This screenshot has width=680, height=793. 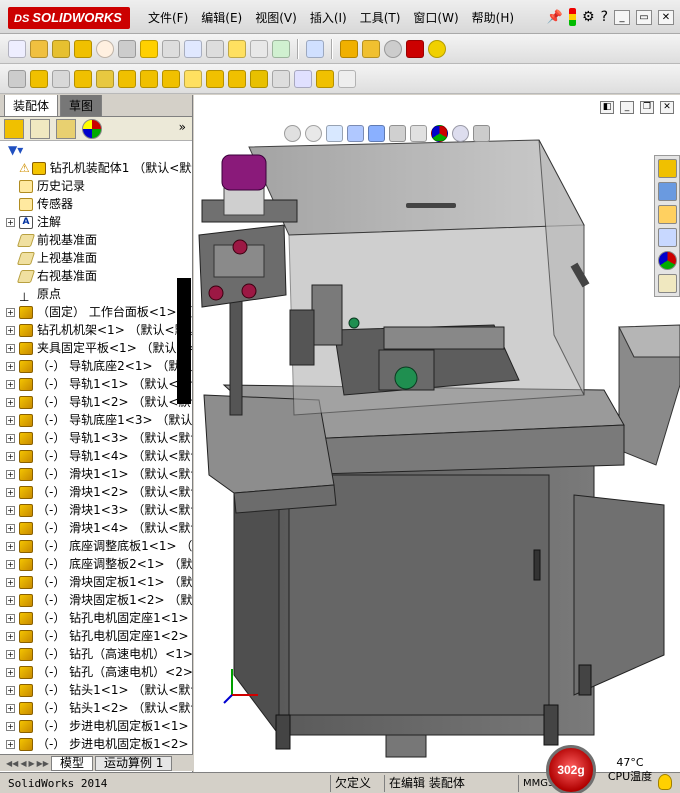 I want to click on tab-nav-next-icon: ▶, so click(x=31, y=763).